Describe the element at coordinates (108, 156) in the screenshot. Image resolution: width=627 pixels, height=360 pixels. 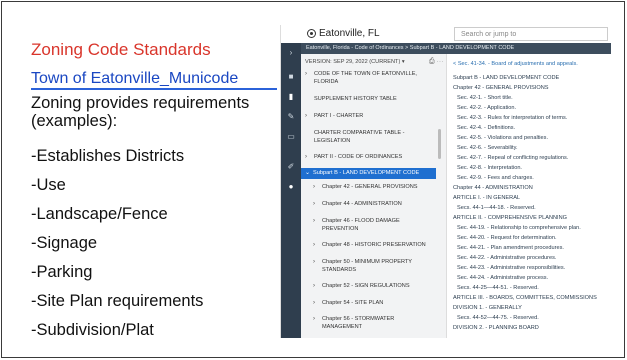
I see `bullet-item: -Establishes Districts` at that location.